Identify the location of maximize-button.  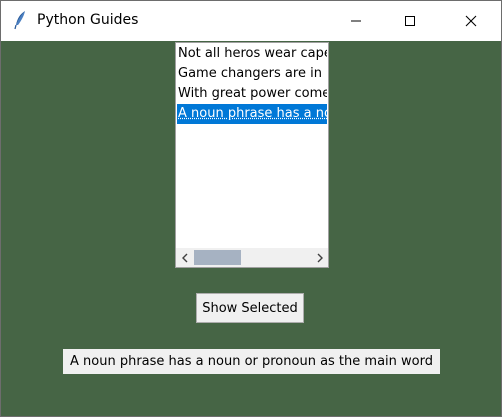
(410, 21).